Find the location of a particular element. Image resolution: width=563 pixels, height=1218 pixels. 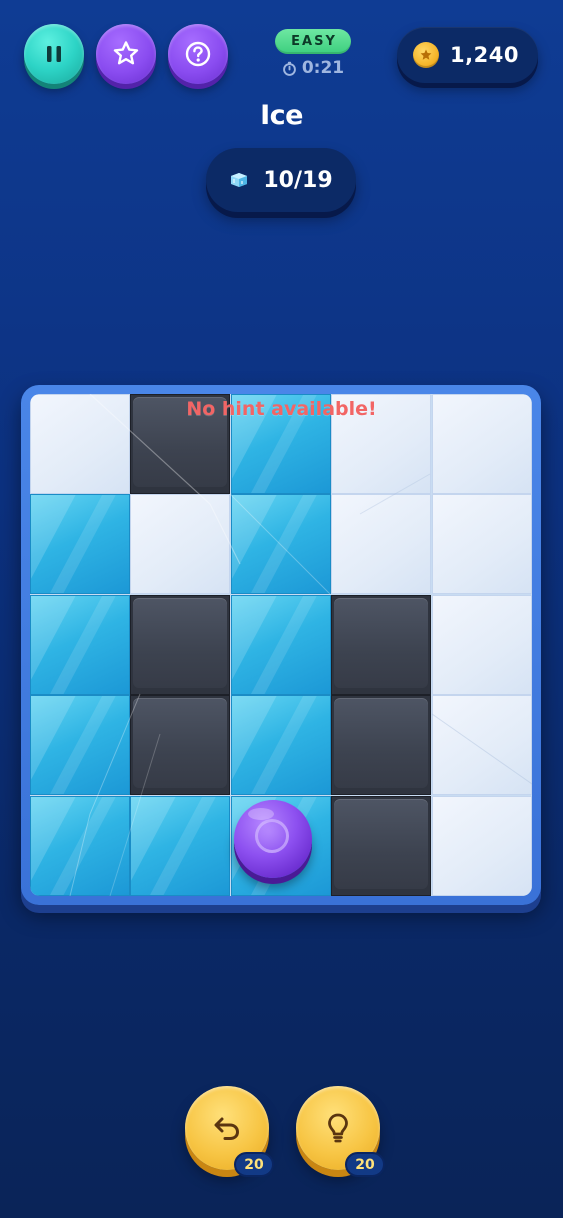

star-icon is located at coordinates (126, 53).